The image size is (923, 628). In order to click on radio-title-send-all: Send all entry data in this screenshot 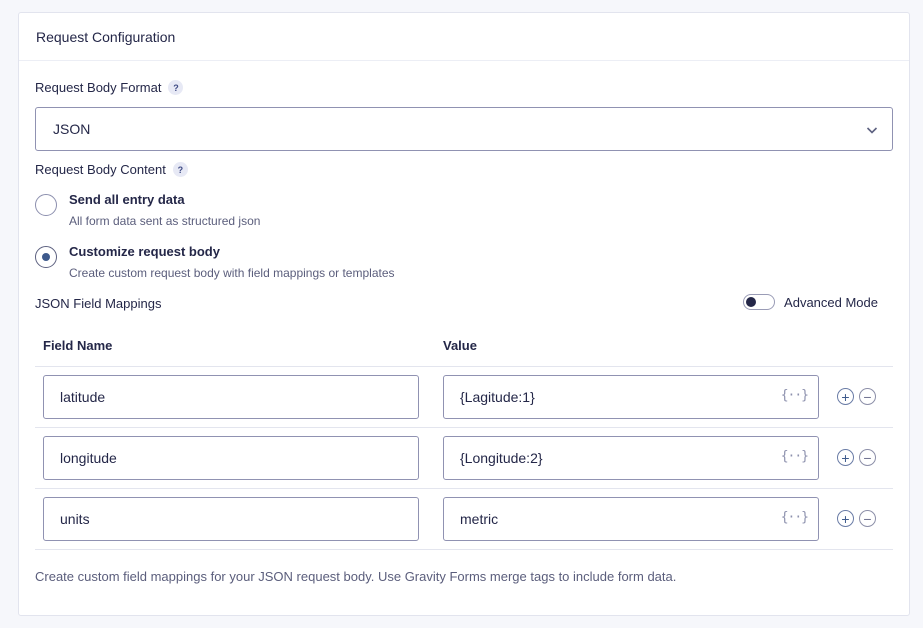, I will do `click(127, 199)`.